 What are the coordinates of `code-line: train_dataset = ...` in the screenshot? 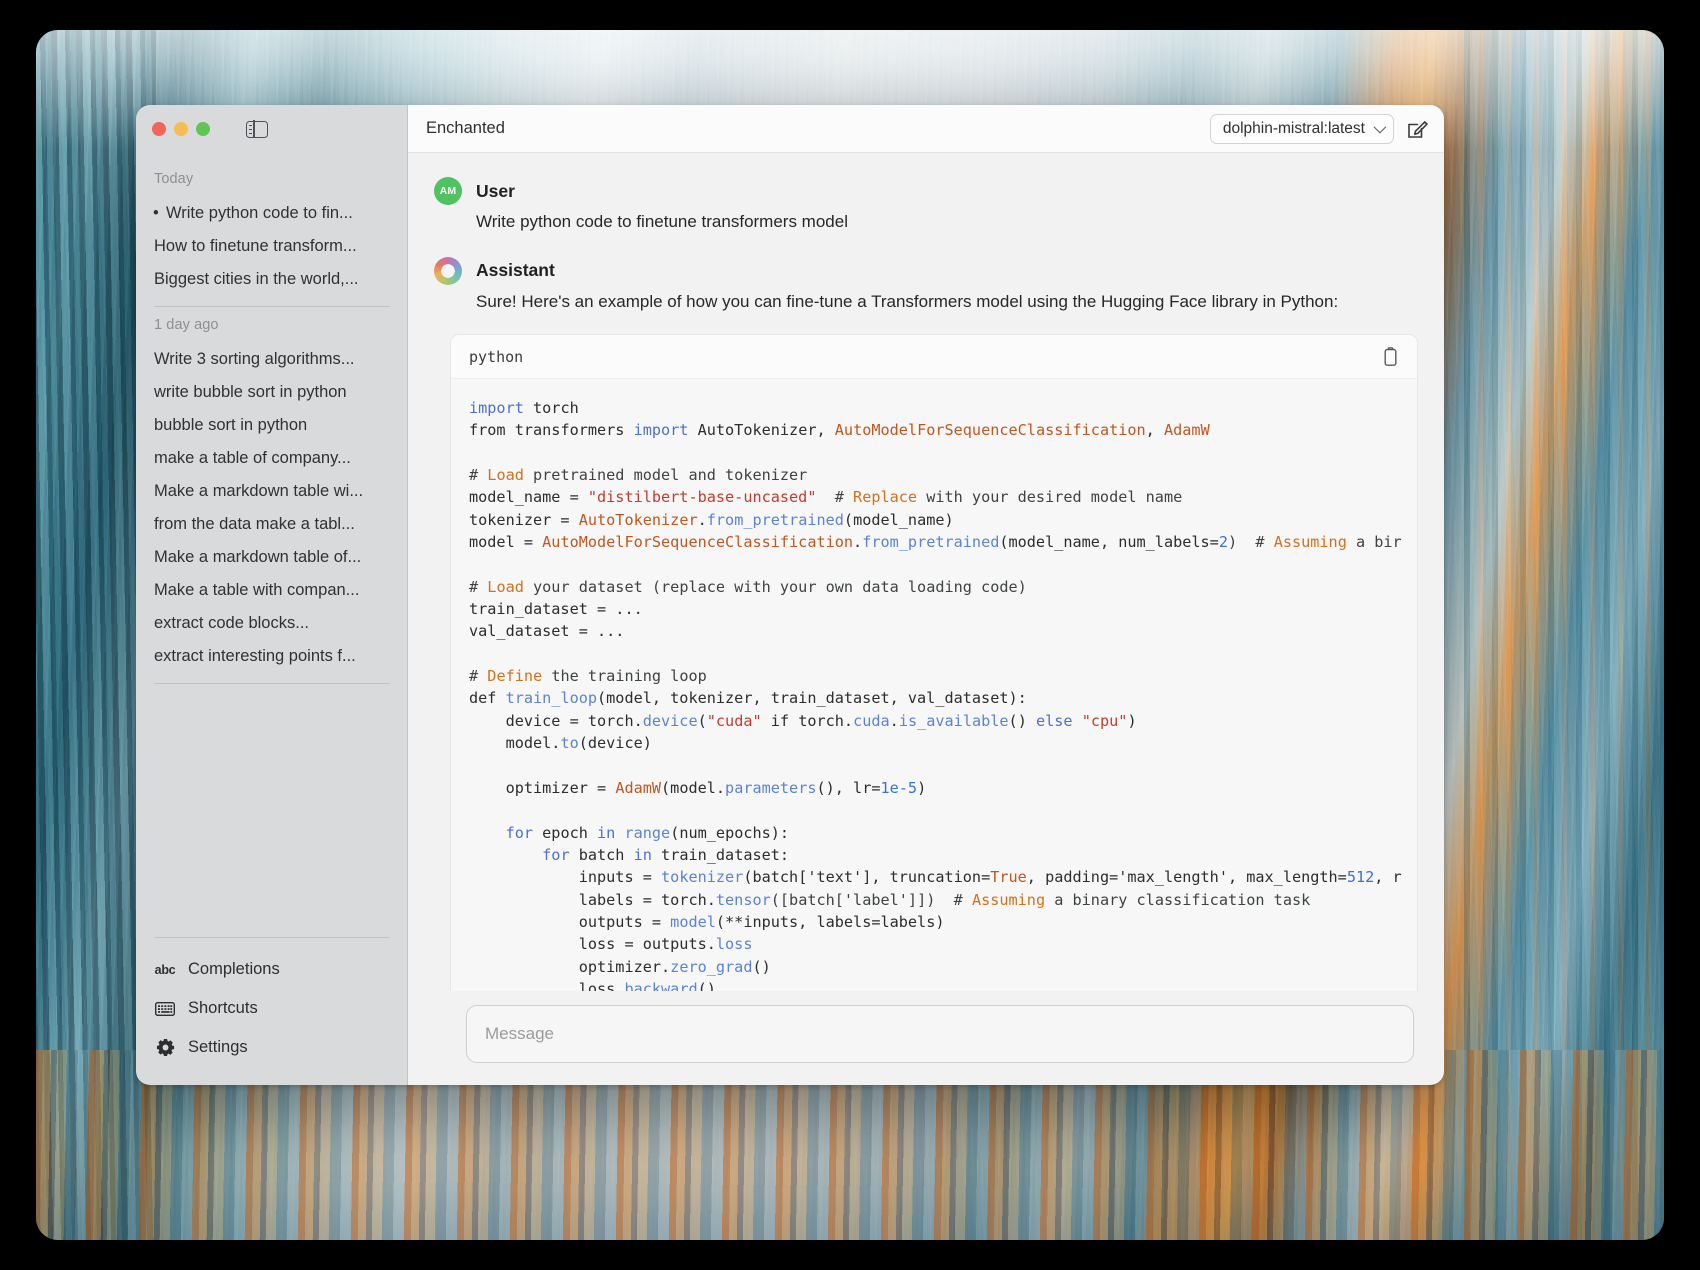 It's located at (556, 609).